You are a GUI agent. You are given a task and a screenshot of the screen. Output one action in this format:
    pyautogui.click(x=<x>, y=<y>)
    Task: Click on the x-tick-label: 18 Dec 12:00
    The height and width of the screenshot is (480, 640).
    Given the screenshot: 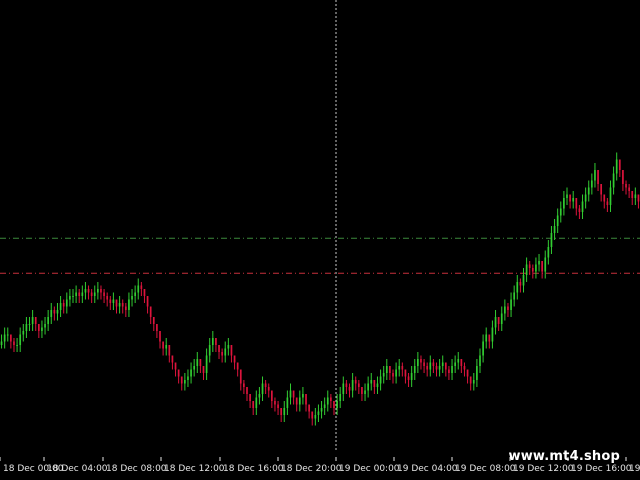 What is the action you would take?
    pyautogui.click(x=194, y=469)
    